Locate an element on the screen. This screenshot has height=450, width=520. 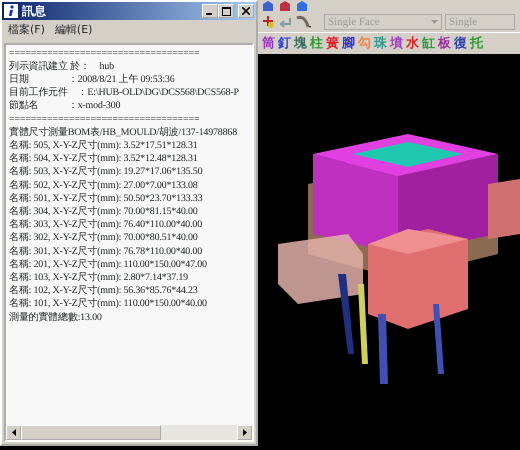
text-line: 名稱: 503, X-Y-Z尺寸(mm): 19.27*17.06*135.50 is located at coordinates (105, 172).